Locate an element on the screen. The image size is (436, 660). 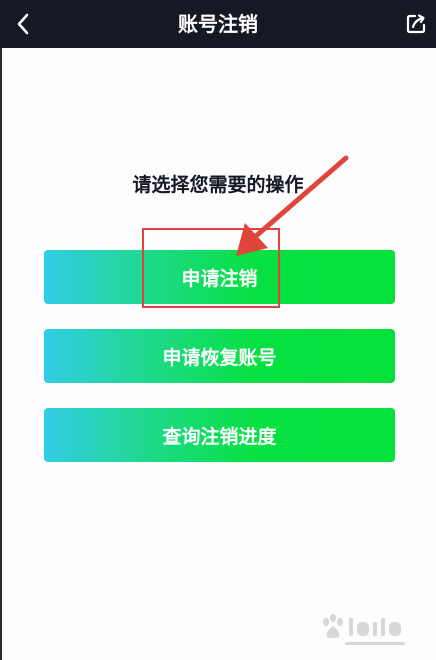
query-deletion-progress-button: 查询注销进度 is located at coordinates (219, 435).